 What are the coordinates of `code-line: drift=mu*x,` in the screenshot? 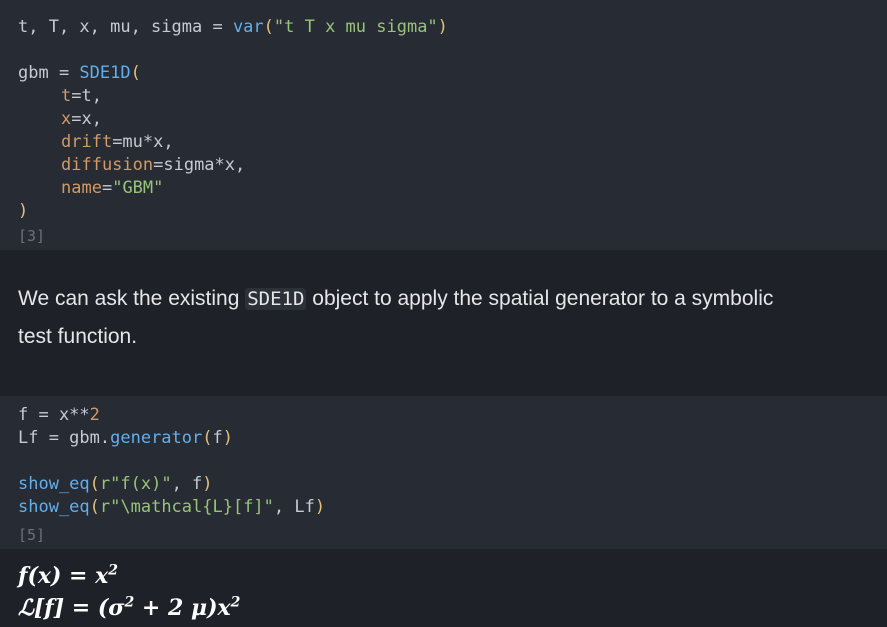 It's located at (117, 142).